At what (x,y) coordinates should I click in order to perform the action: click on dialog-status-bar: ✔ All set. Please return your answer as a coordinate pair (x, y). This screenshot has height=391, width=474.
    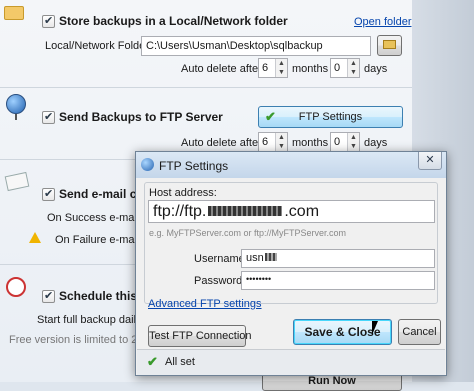
    Looking at the image, I should click on (291, 362).